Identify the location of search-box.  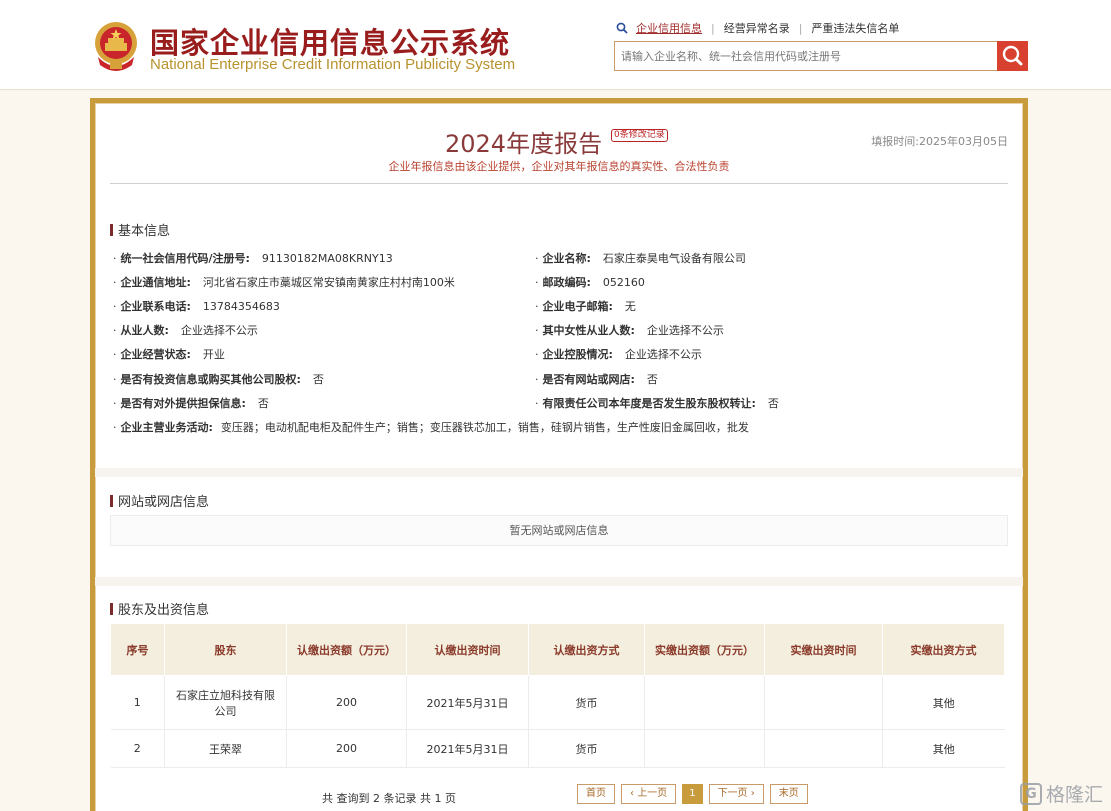
(821, 56).